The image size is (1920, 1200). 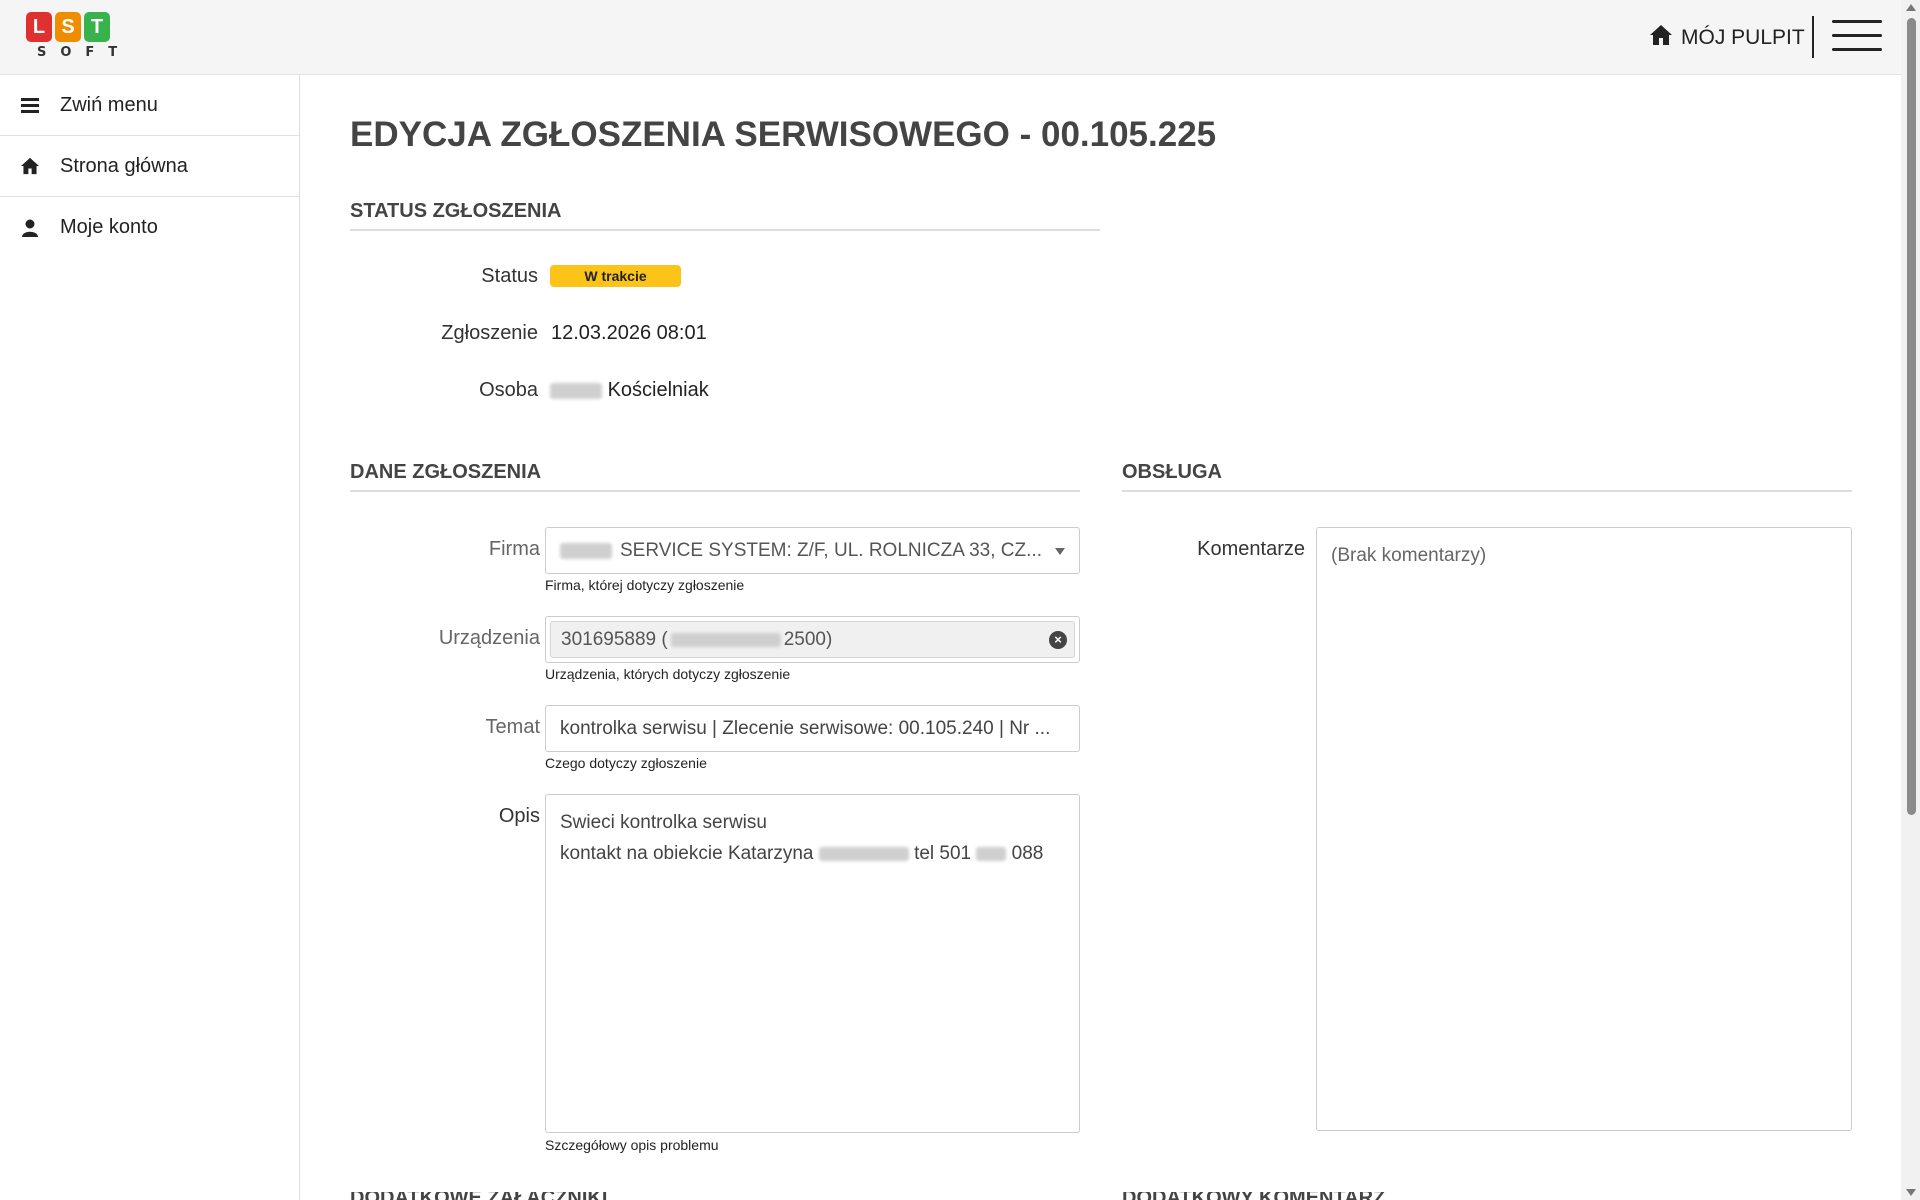 What do you see at coordinates (725, 639) in the screenshot?
I see `redacted-device-model` at bounding box center [725, 639].